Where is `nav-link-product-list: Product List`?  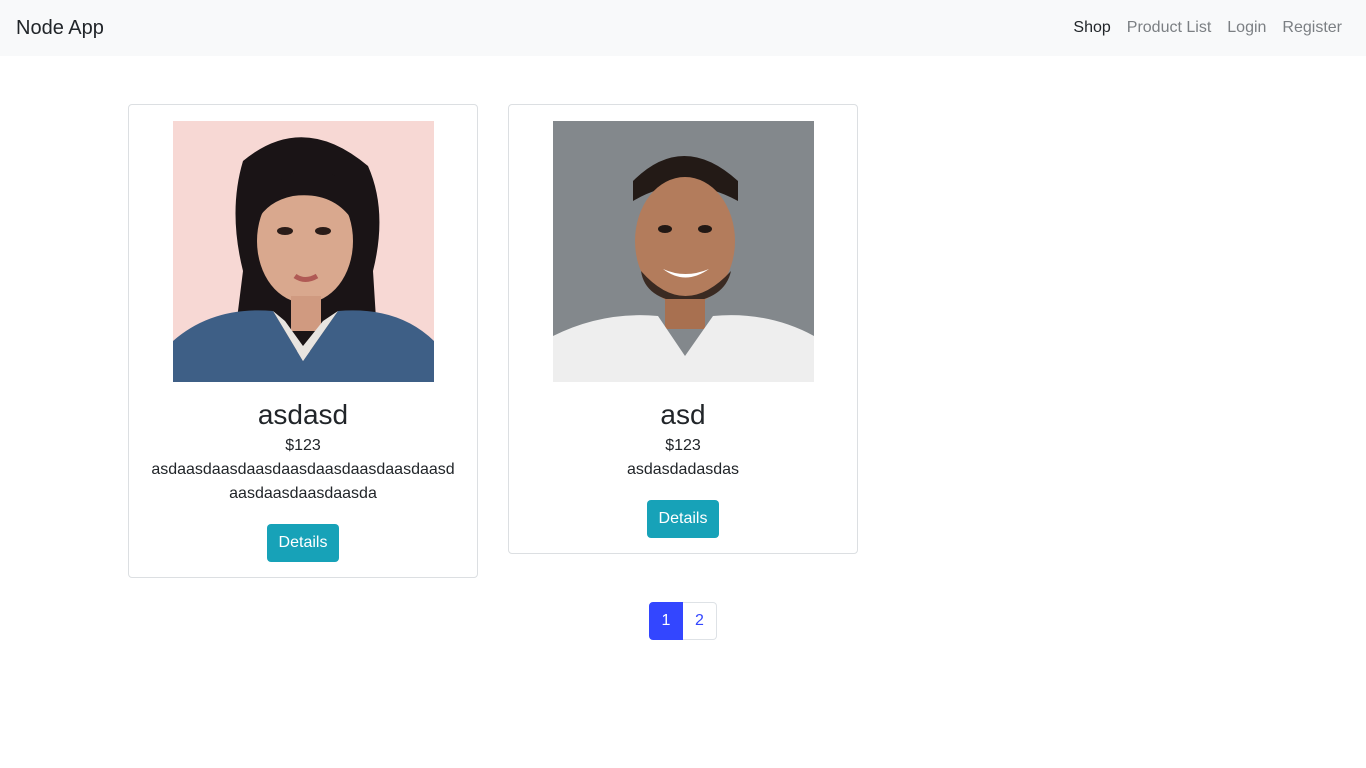 nav-link-product-list: Product List is located at coordinates (1169, 28).